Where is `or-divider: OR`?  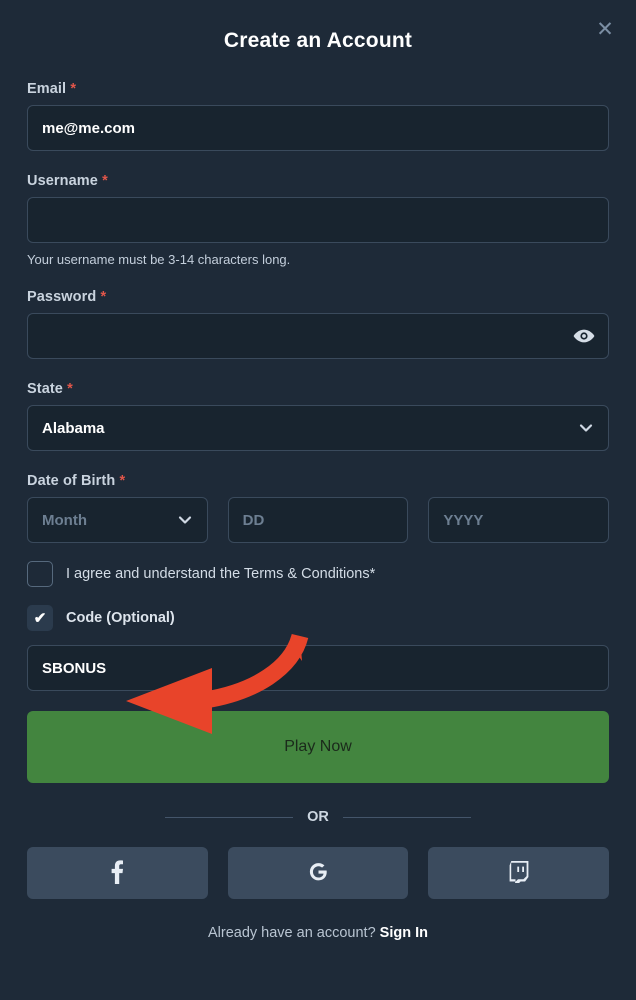 or-divider: OR is located at coordinates (318, 817).